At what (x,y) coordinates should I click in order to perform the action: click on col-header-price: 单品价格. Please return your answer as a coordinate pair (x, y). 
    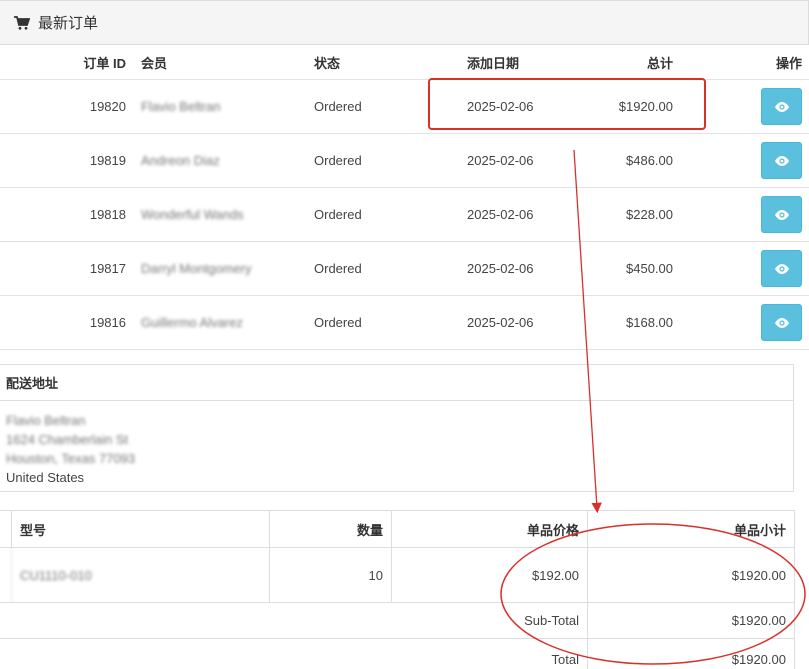
    Looking at the image, I should click on (489, 529).